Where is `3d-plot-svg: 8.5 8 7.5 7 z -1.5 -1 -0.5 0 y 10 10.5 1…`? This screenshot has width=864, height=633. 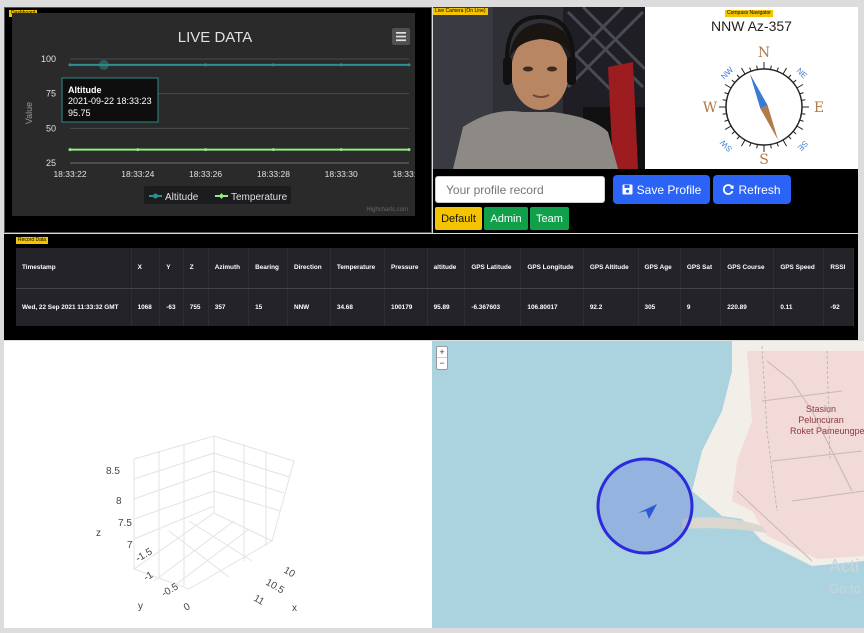 3d-plot-svg: 8.5 8 7.5 7 z -1.5 -1 -0.5 0 y 10 10.5 1… is located at coordinates (196, 524).